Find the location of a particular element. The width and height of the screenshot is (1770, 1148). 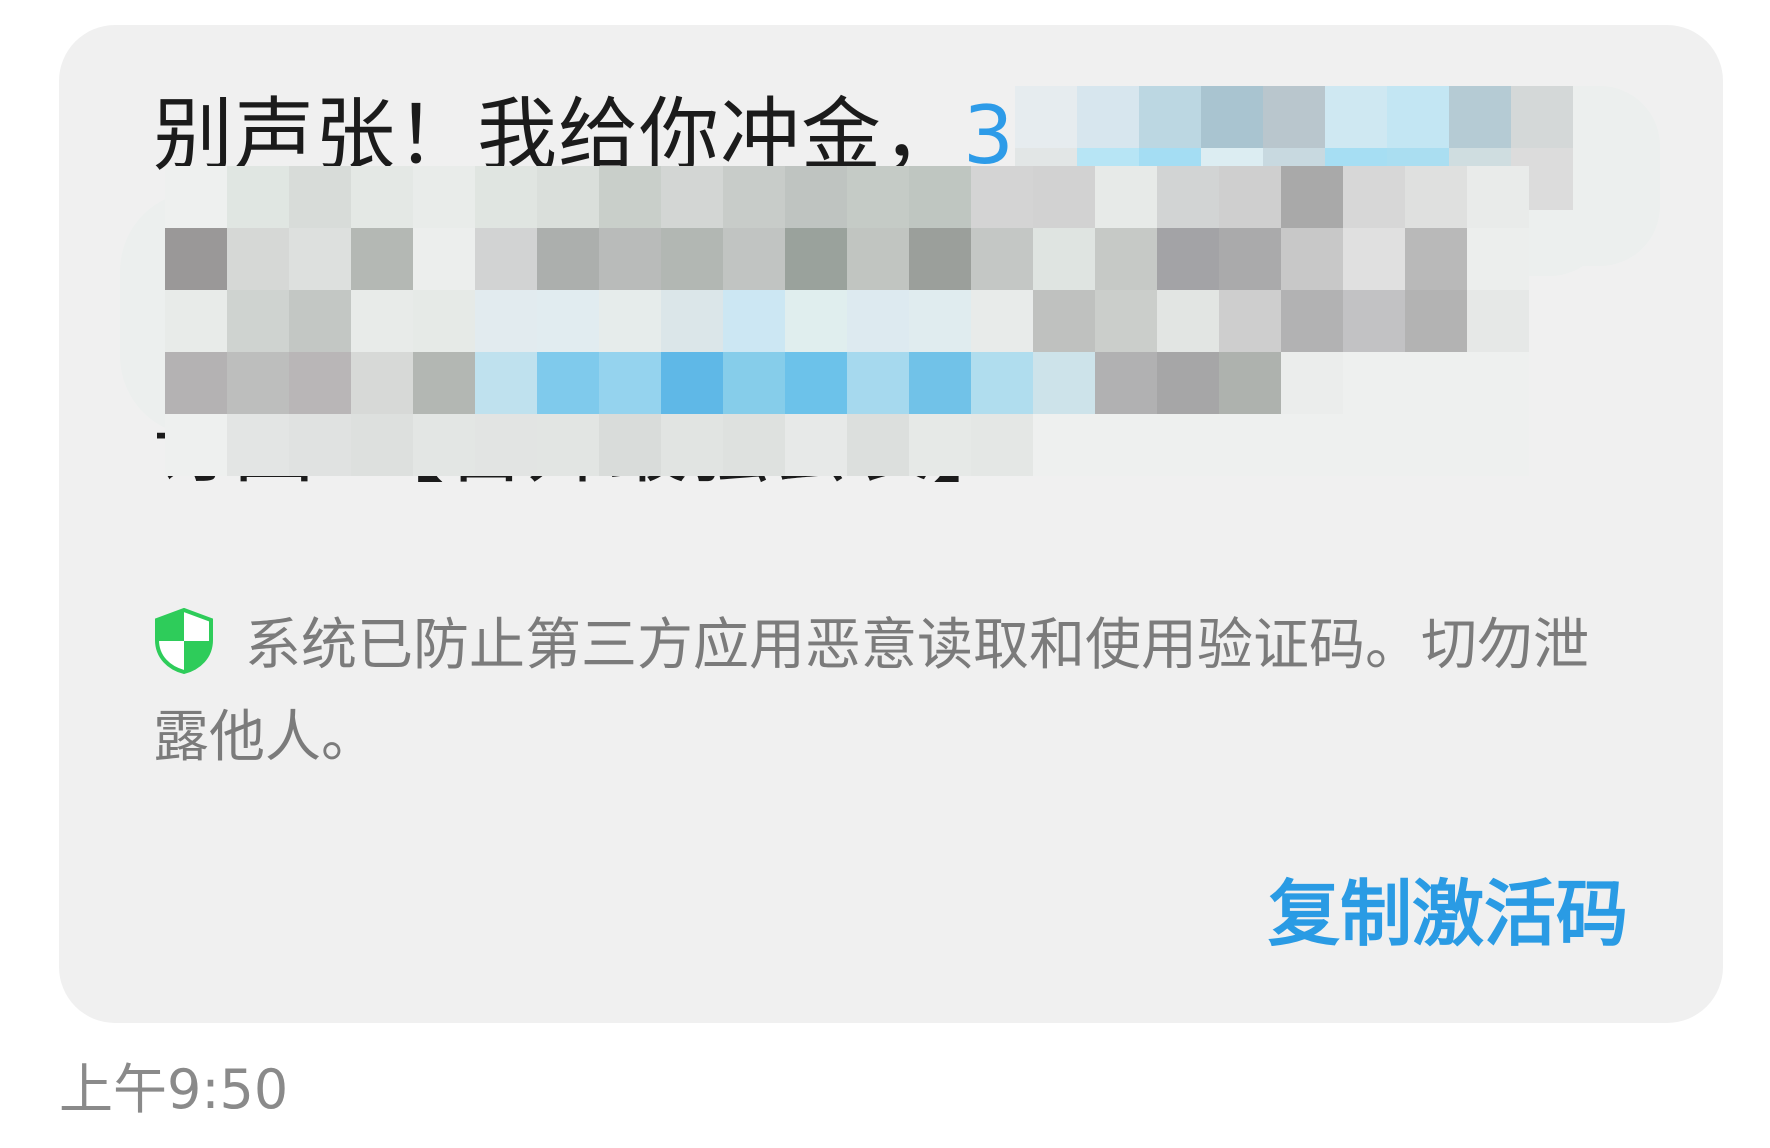

message-timestamp: 上午9:50 is located at coordinates (174, 1089).